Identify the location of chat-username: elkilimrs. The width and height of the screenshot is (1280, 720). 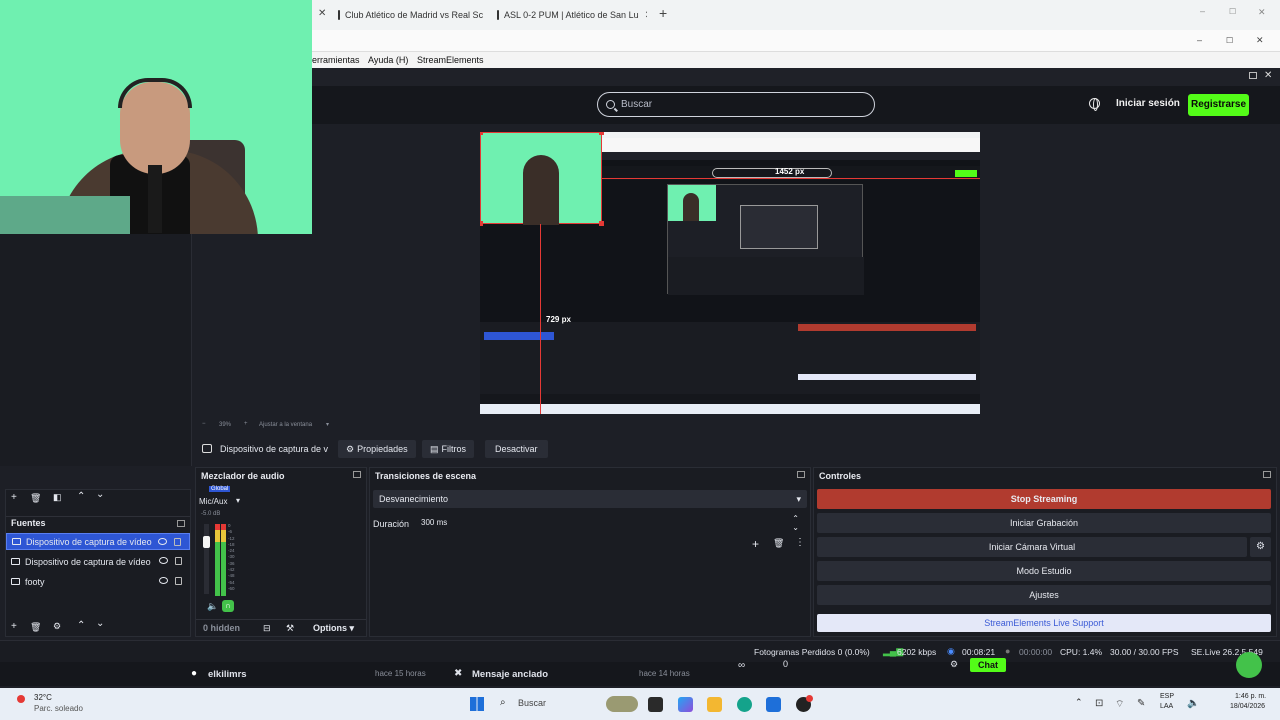
(227, 674).